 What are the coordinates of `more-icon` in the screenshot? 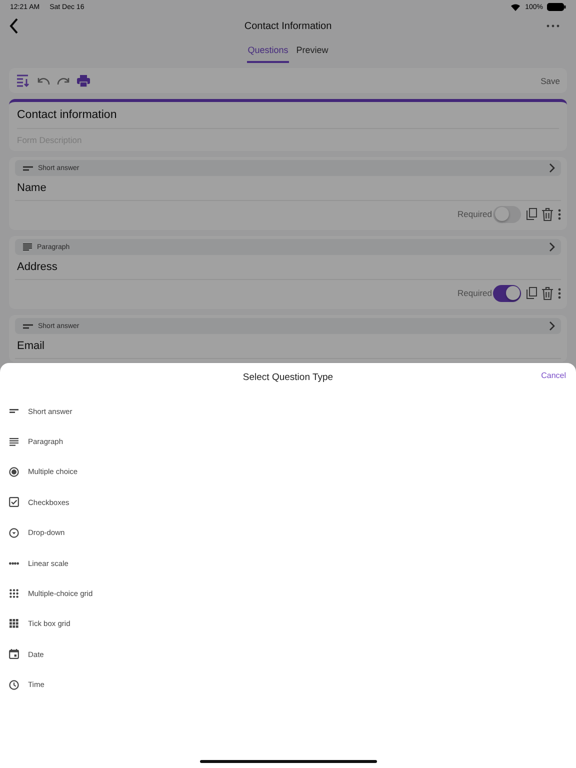 It's located at (553, 26).